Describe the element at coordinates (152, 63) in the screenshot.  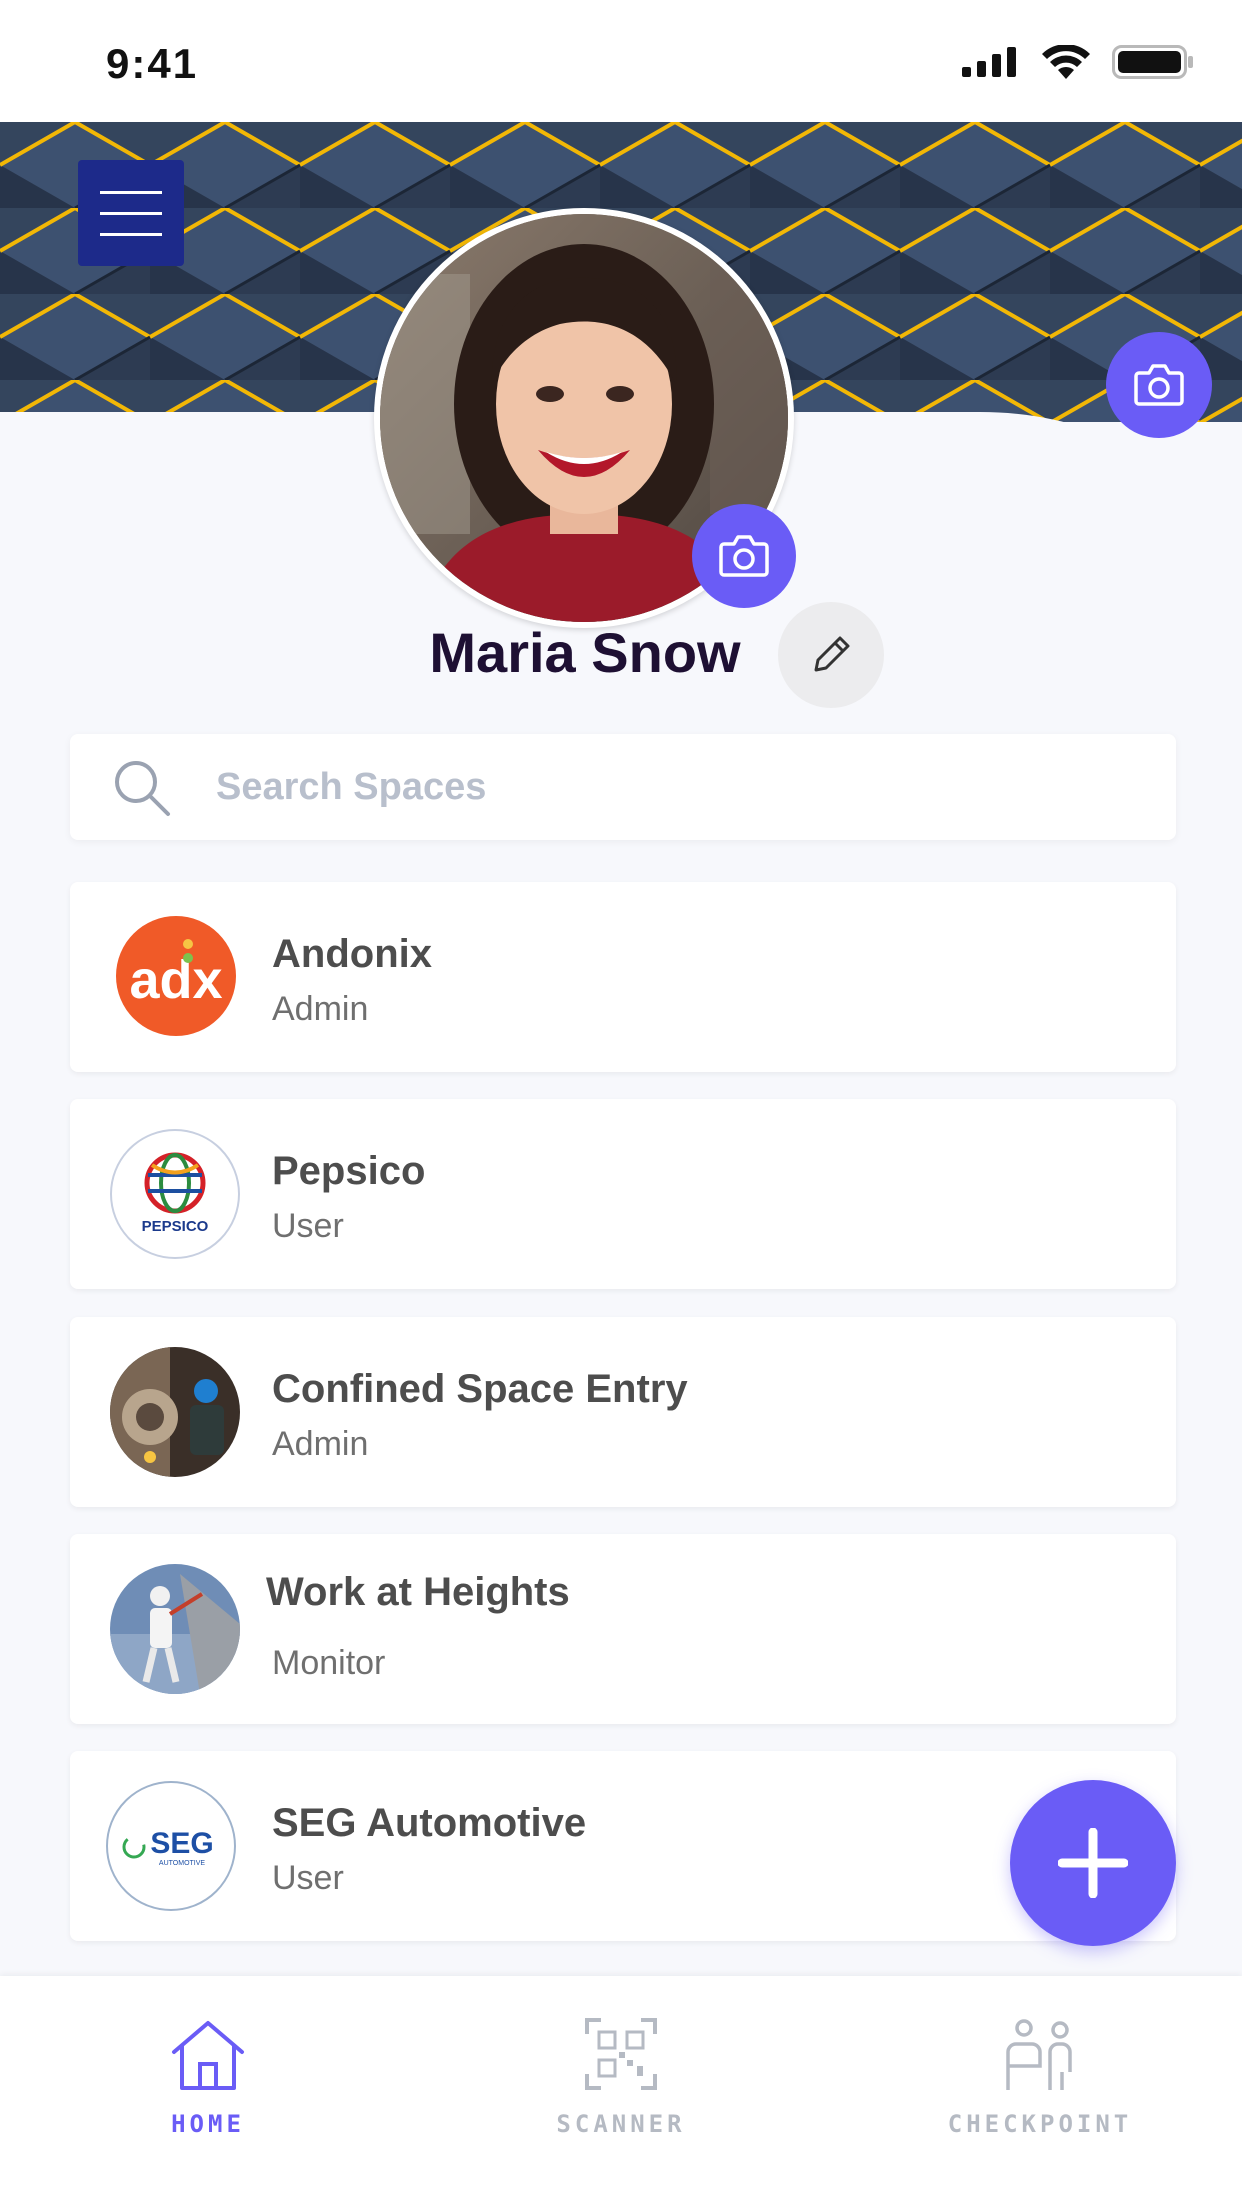
I see `status-time: 9:41` at that location.